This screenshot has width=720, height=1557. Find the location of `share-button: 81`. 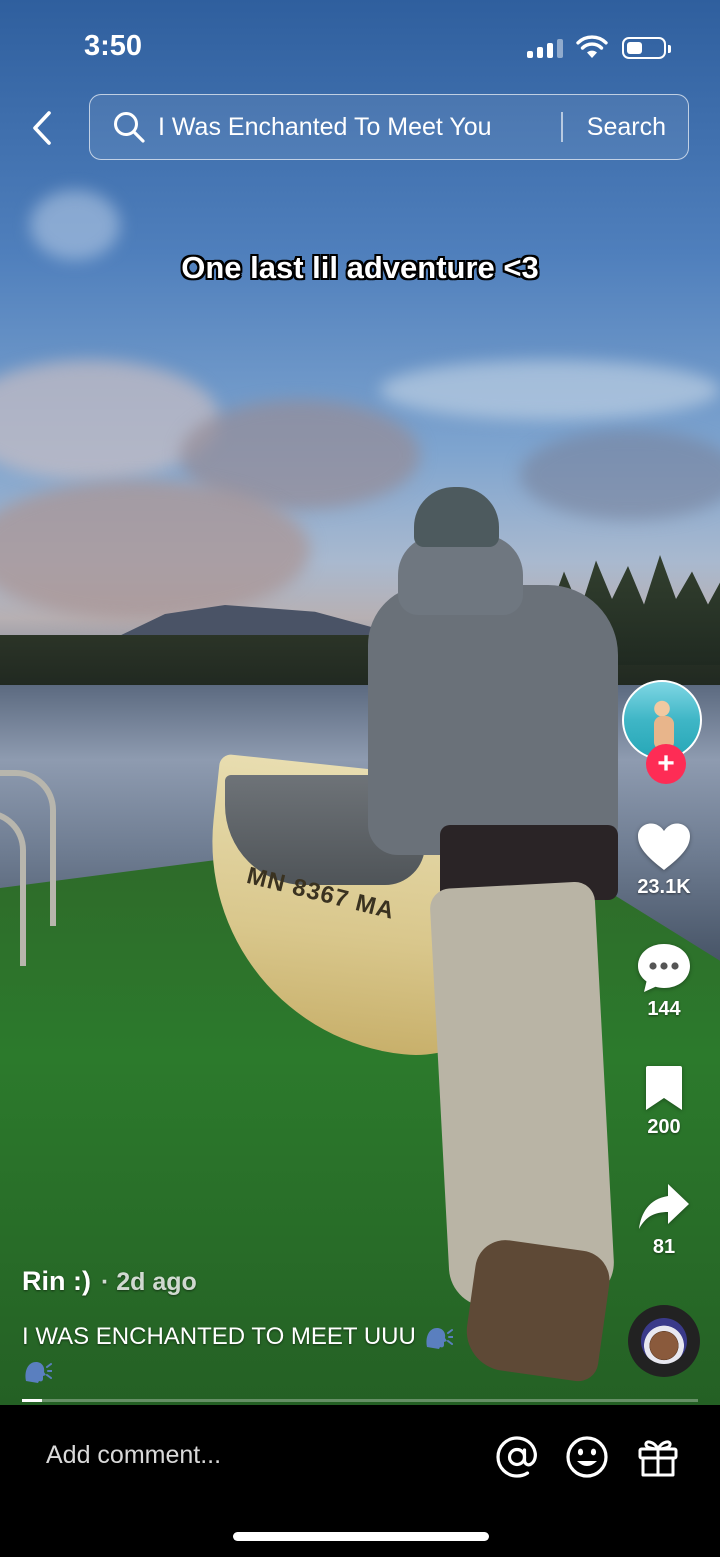

share-button: 81 is located at coordinates (664, 1220).